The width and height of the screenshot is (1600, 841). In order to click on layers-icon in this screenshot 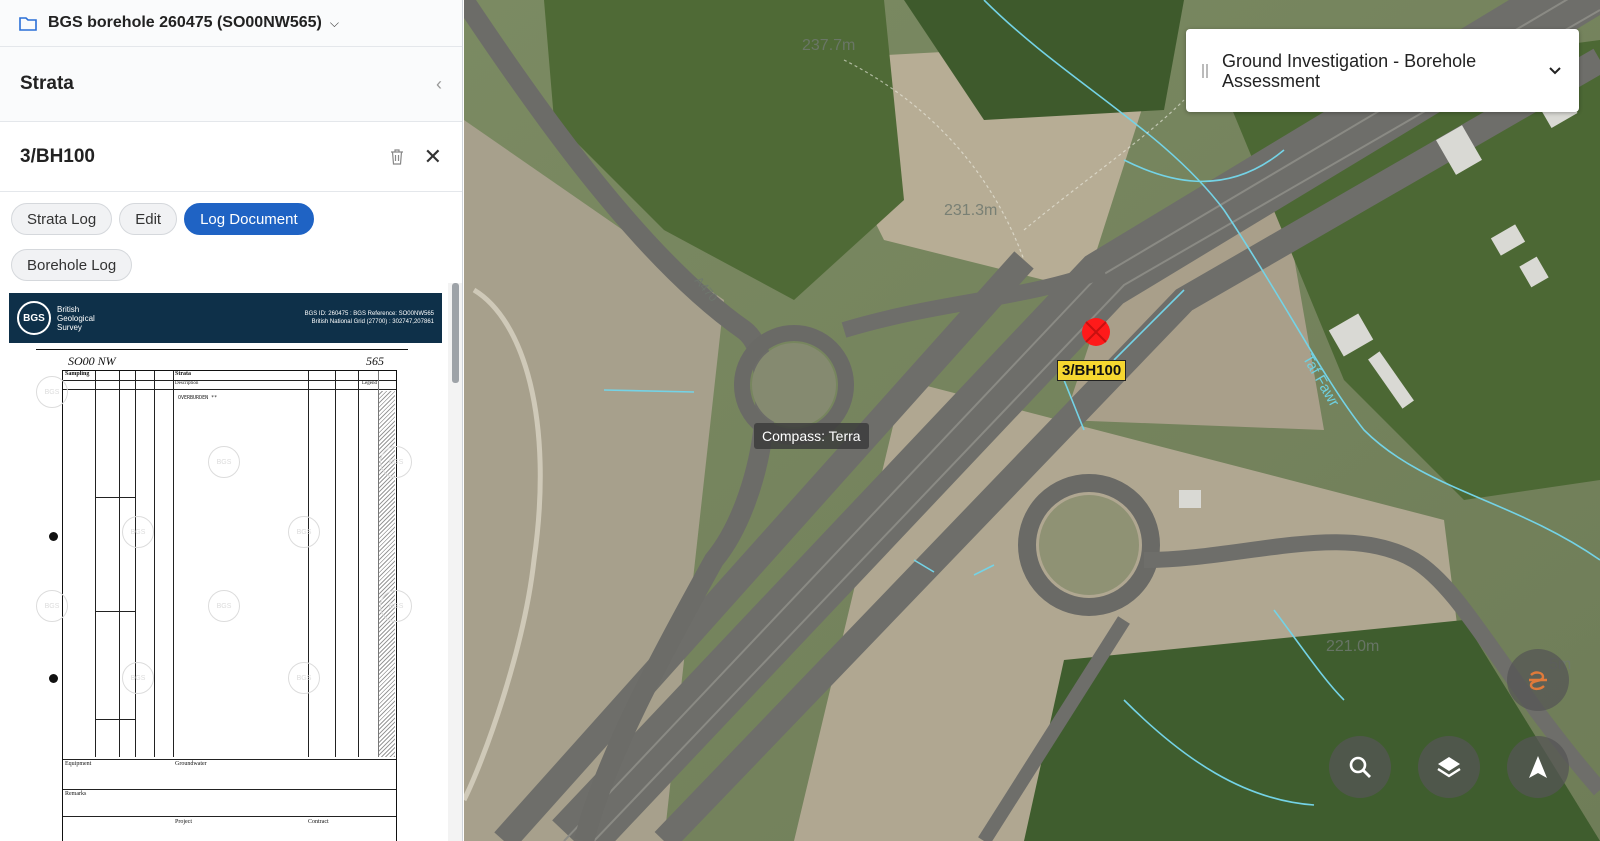, I will do `click(1449, 767)`.